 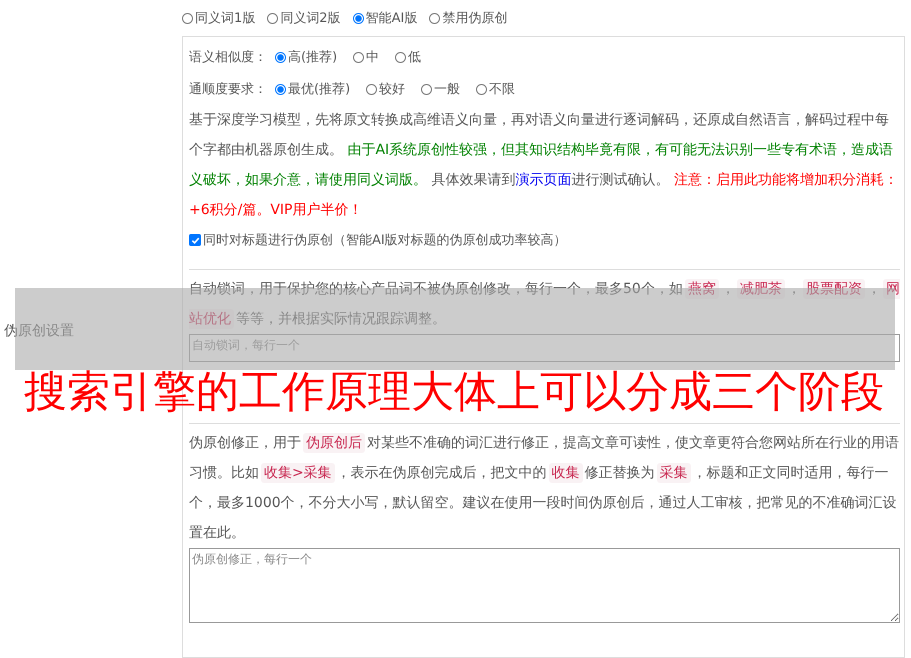 I want to click on radio-label: 同义词2版, so click(x=310, y=18).